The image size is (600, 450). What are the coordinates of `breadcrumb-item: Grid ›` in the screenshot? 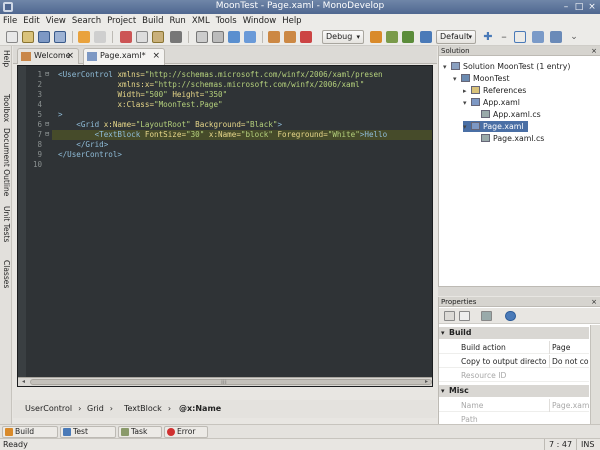 It's located at (100, 408).